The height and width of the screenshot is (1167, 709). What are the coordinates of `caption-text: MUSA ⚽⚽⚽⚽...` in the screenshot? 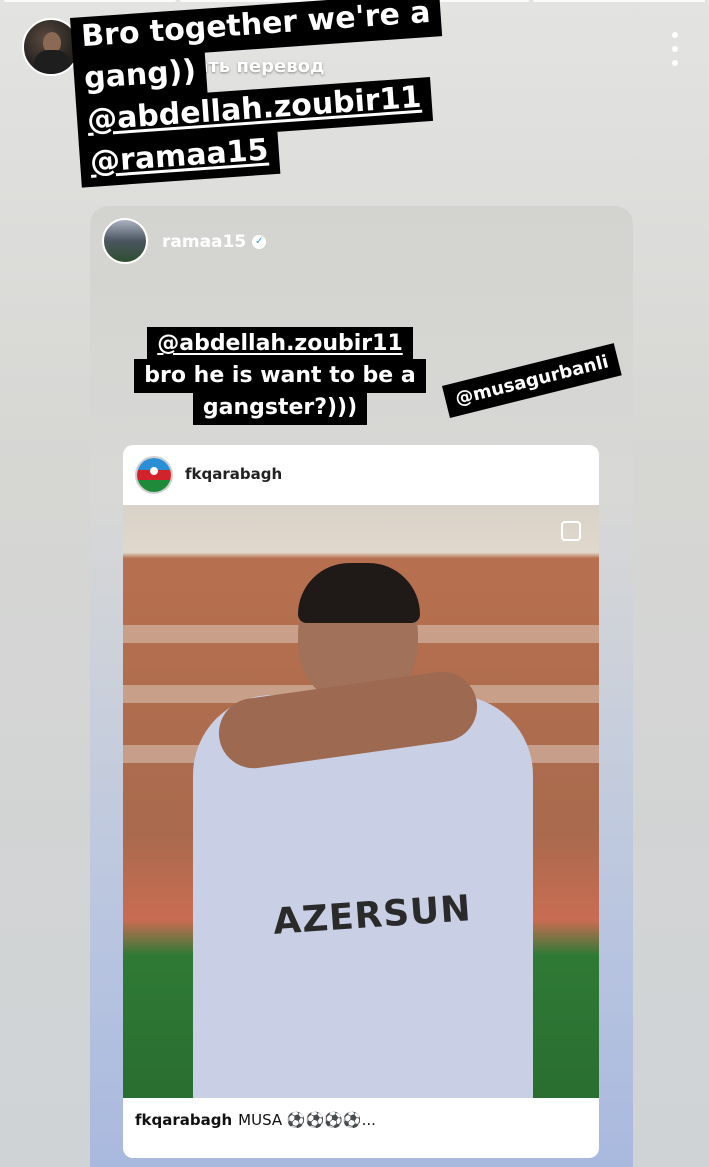 It's located at (307, 1120).